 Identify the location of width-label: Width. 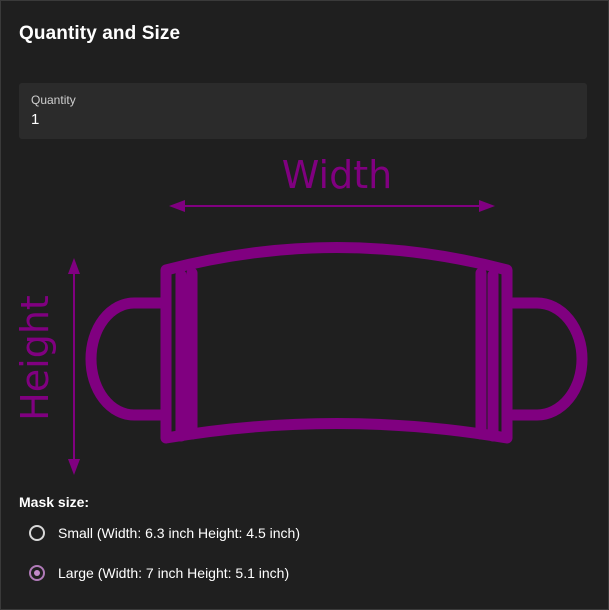
(337, 175).